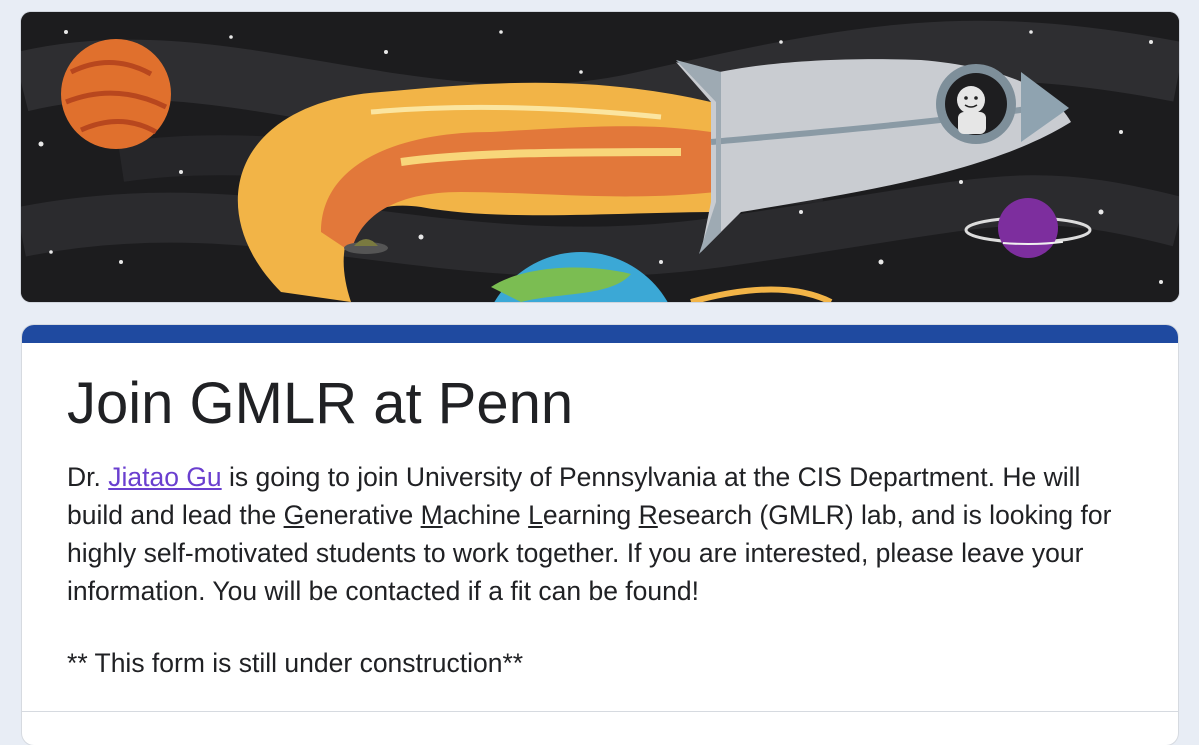 The image size is (1199, 745). What do you see at coordinates (294, 514) in the screenshot?
I see `underlined-initial: G` at bounding box center [294, 514].